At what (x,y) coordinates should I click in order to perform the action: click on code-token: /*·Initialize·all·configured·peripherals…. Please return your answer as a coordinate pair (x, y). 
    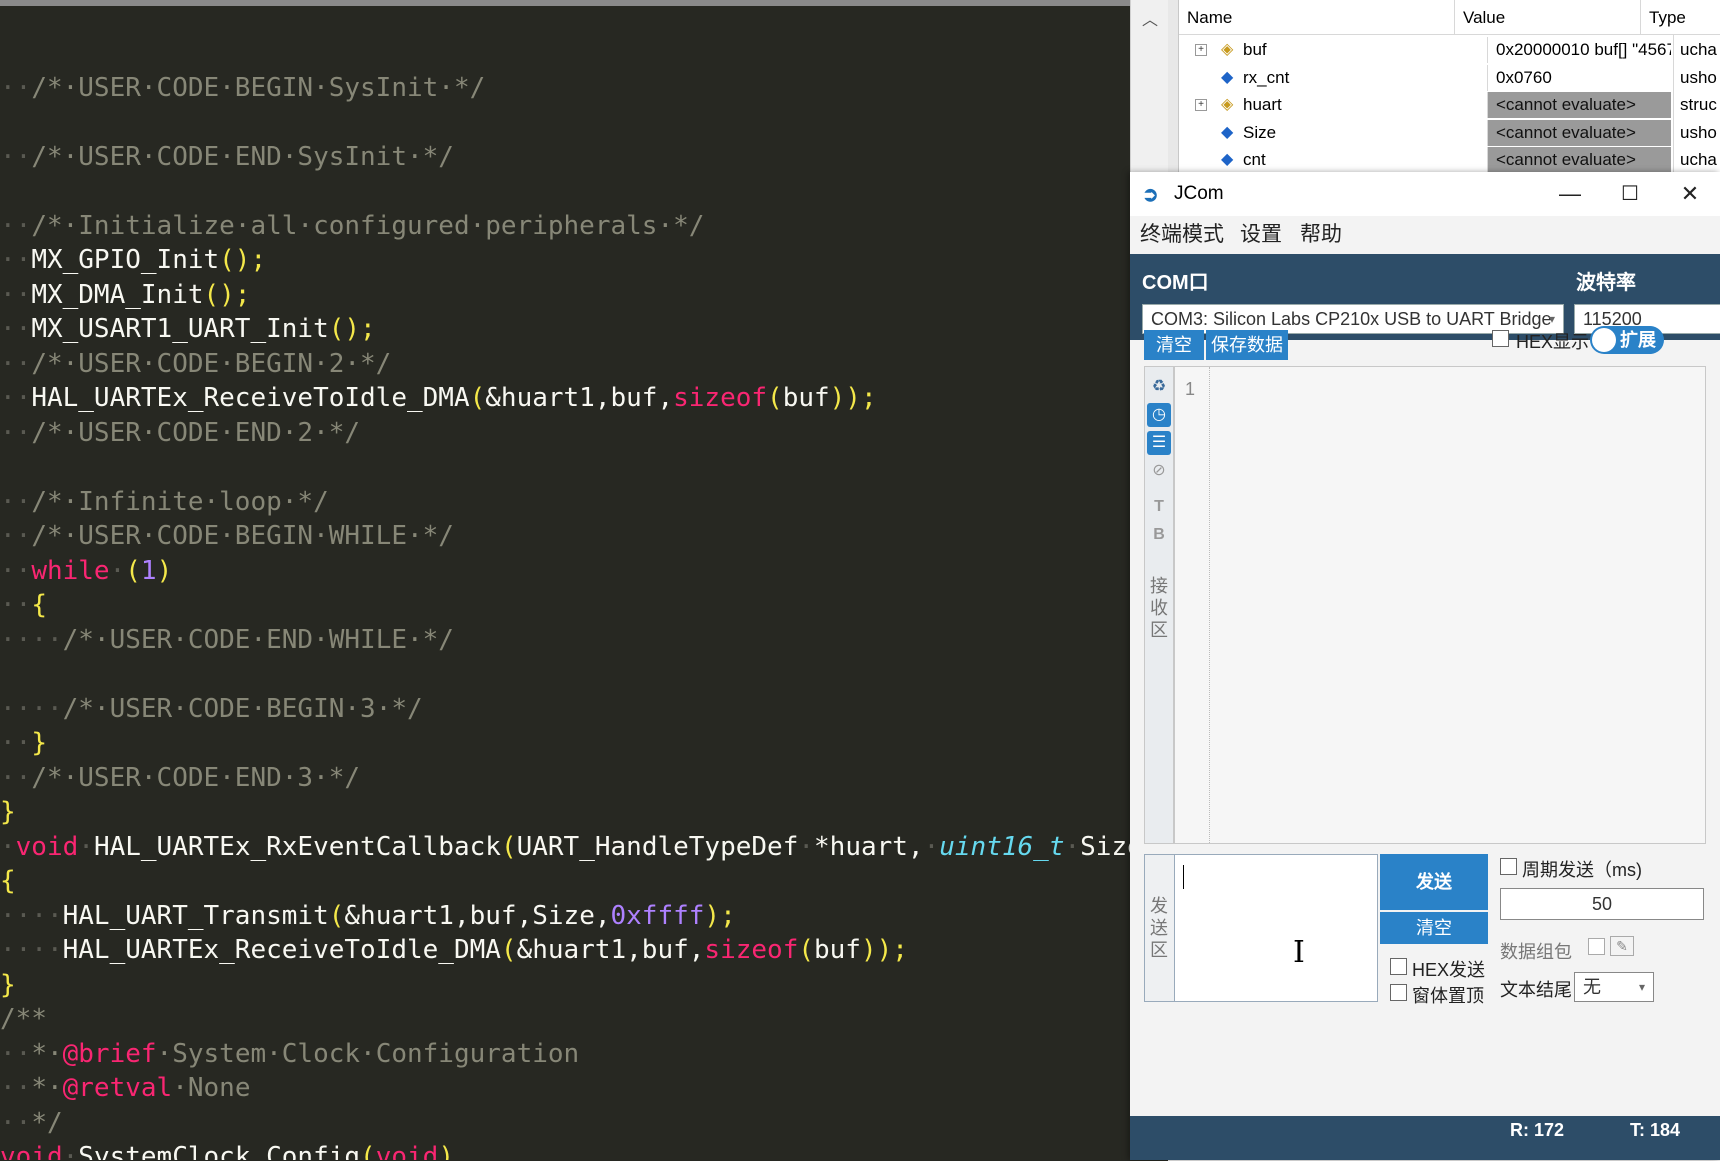
    Looking at the image, I should click on (368, 225).